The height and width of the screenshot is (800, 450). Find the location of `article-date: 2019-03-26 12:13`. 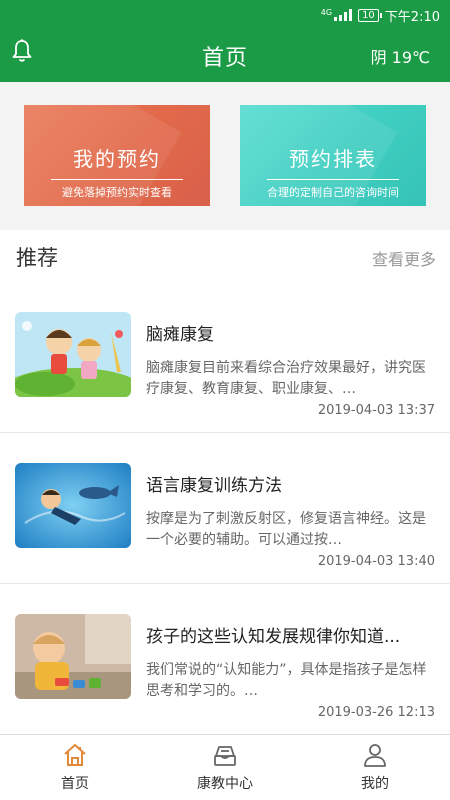

article-date: 2019-03-26 12:13 is located at coordinates (376, 712).